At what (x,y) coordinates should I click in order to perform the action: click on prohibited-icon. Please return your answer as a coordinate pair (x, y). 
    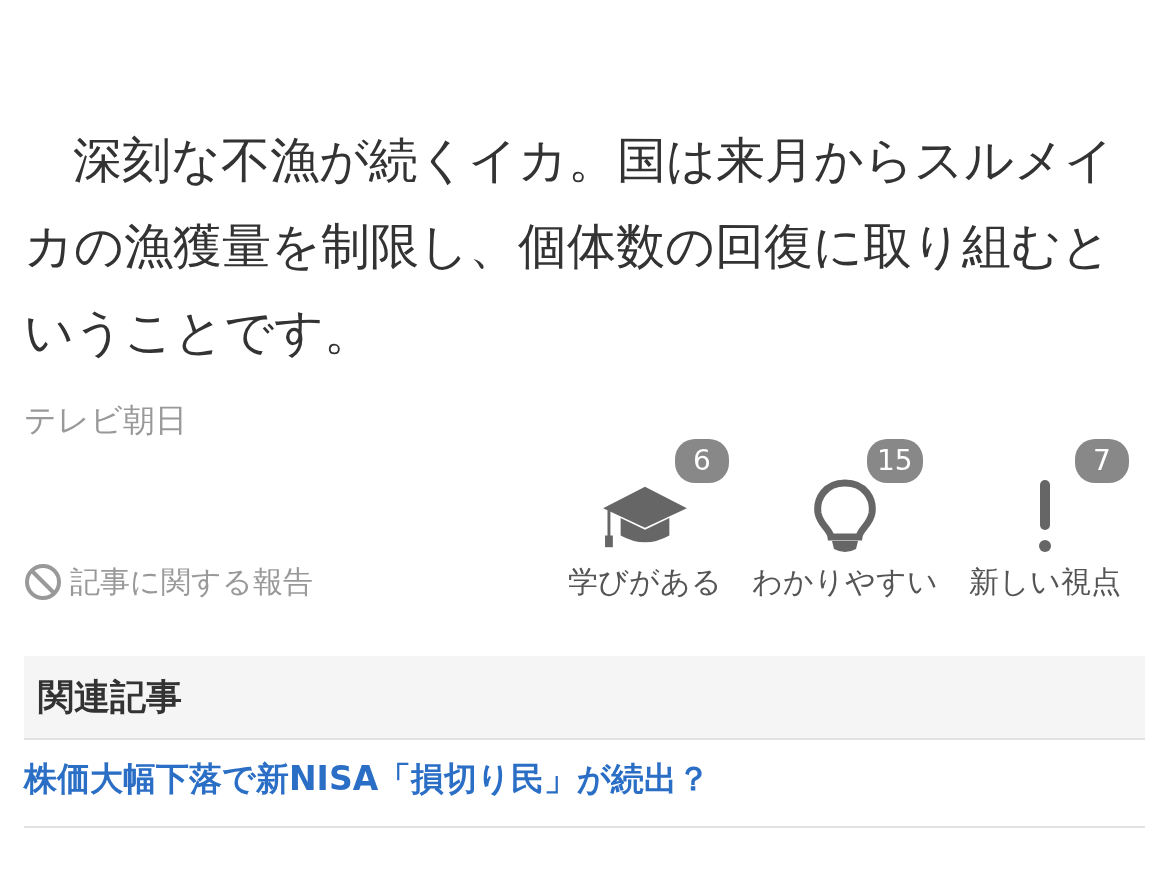
    Looking at the image, I should click on (43, 581).